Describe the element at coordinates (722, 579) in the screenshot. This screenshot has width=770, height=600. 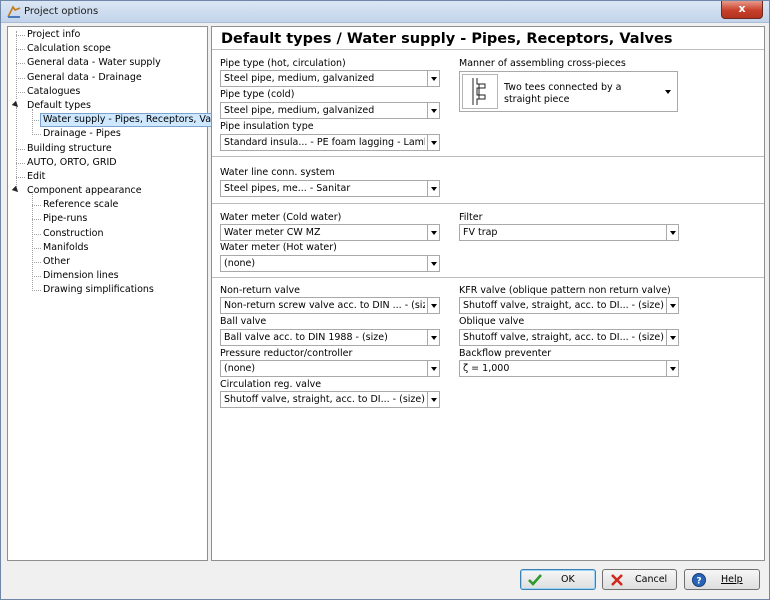
I see `help-button: ? Help` at that location.